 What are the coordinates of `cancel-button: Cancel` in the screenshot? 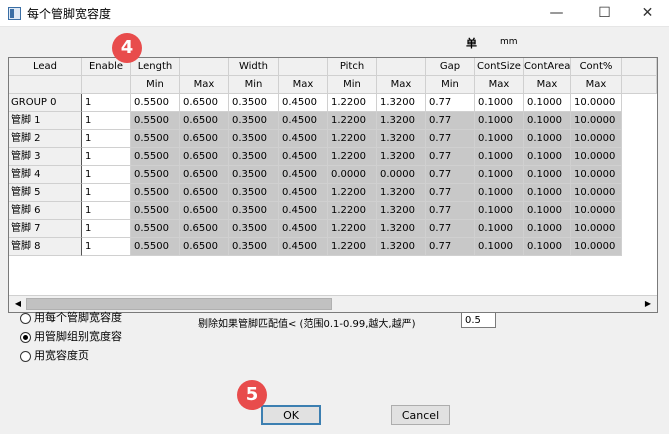 It's located at (420, 415).